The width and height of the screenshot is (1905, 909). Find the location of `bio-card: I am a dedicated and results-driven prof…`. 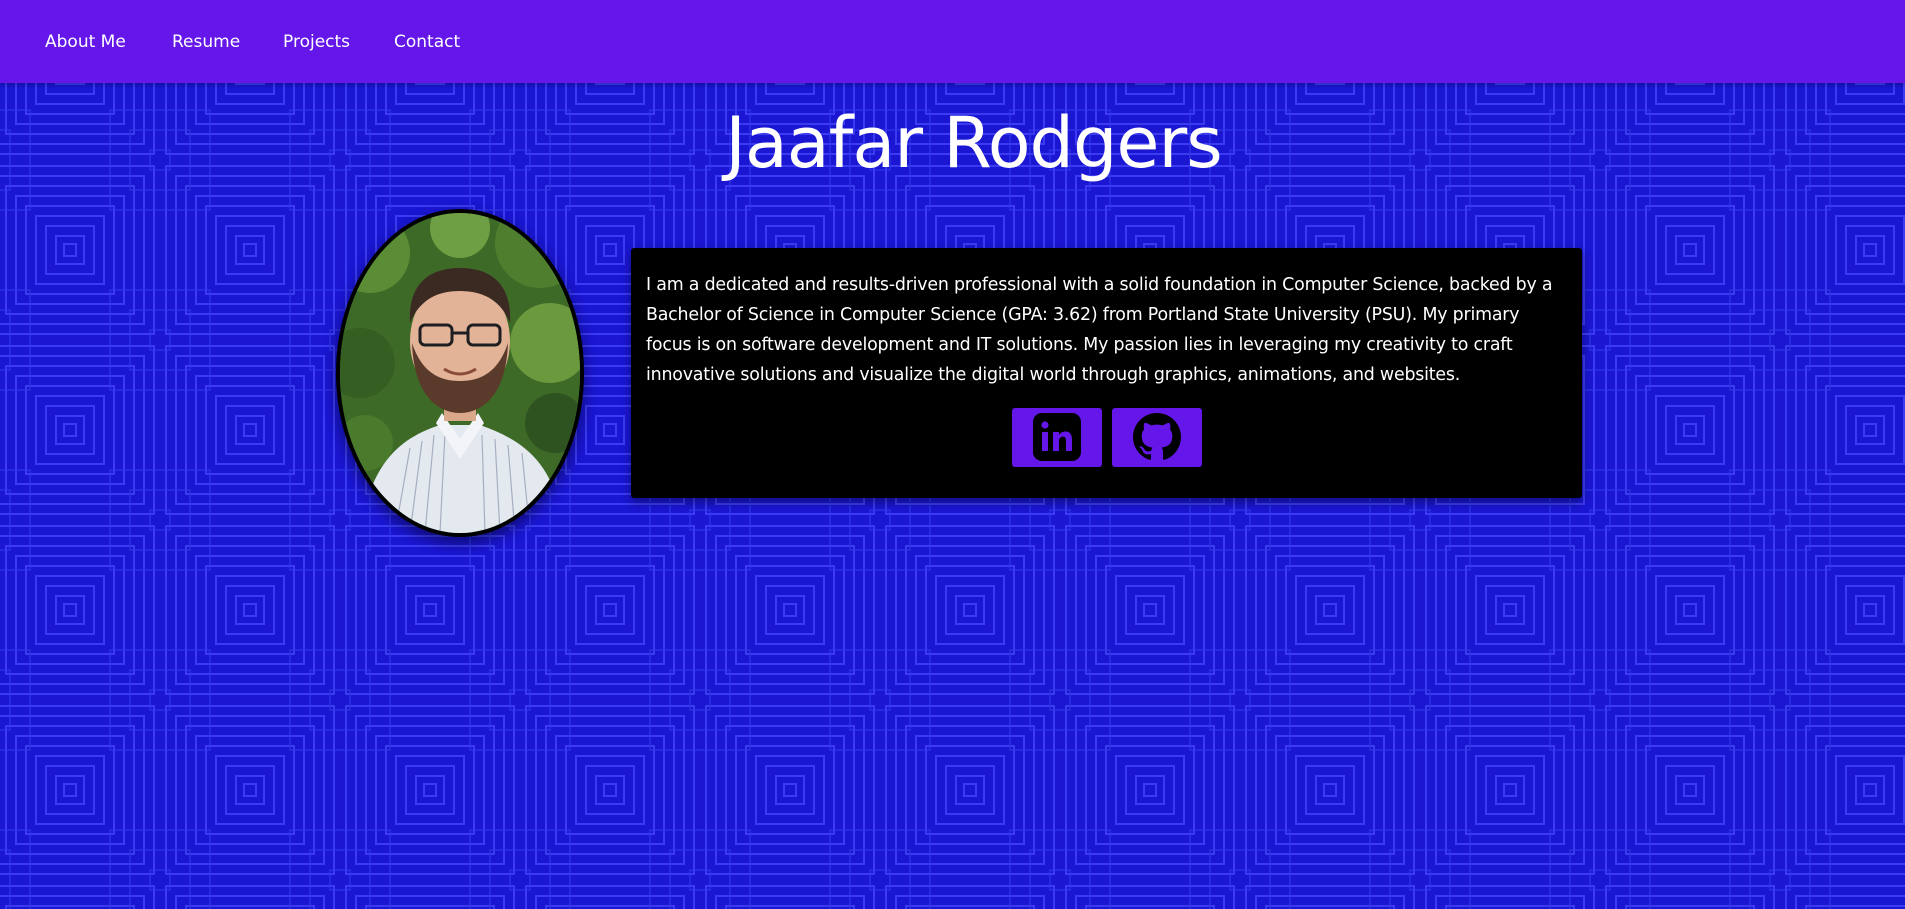

bio-card: I am a dedicated and results-driven prof… is located at coordinates (1106, 373).